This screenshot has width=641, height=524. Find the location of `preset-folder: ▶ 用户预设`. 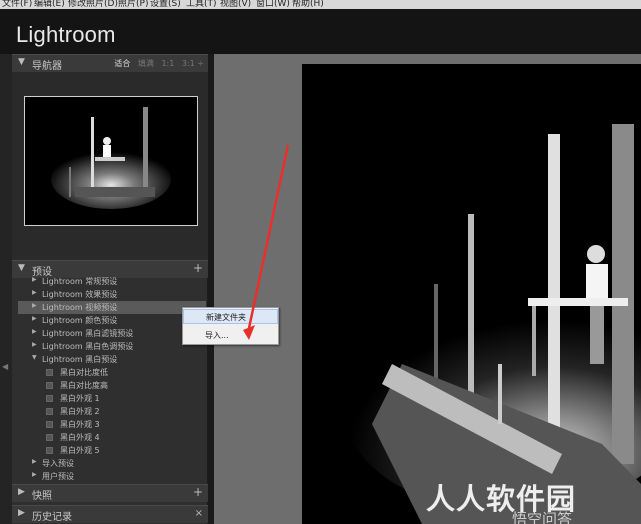

preset-folder: ▶ 用户预设 is located at coordinates (112, 476).